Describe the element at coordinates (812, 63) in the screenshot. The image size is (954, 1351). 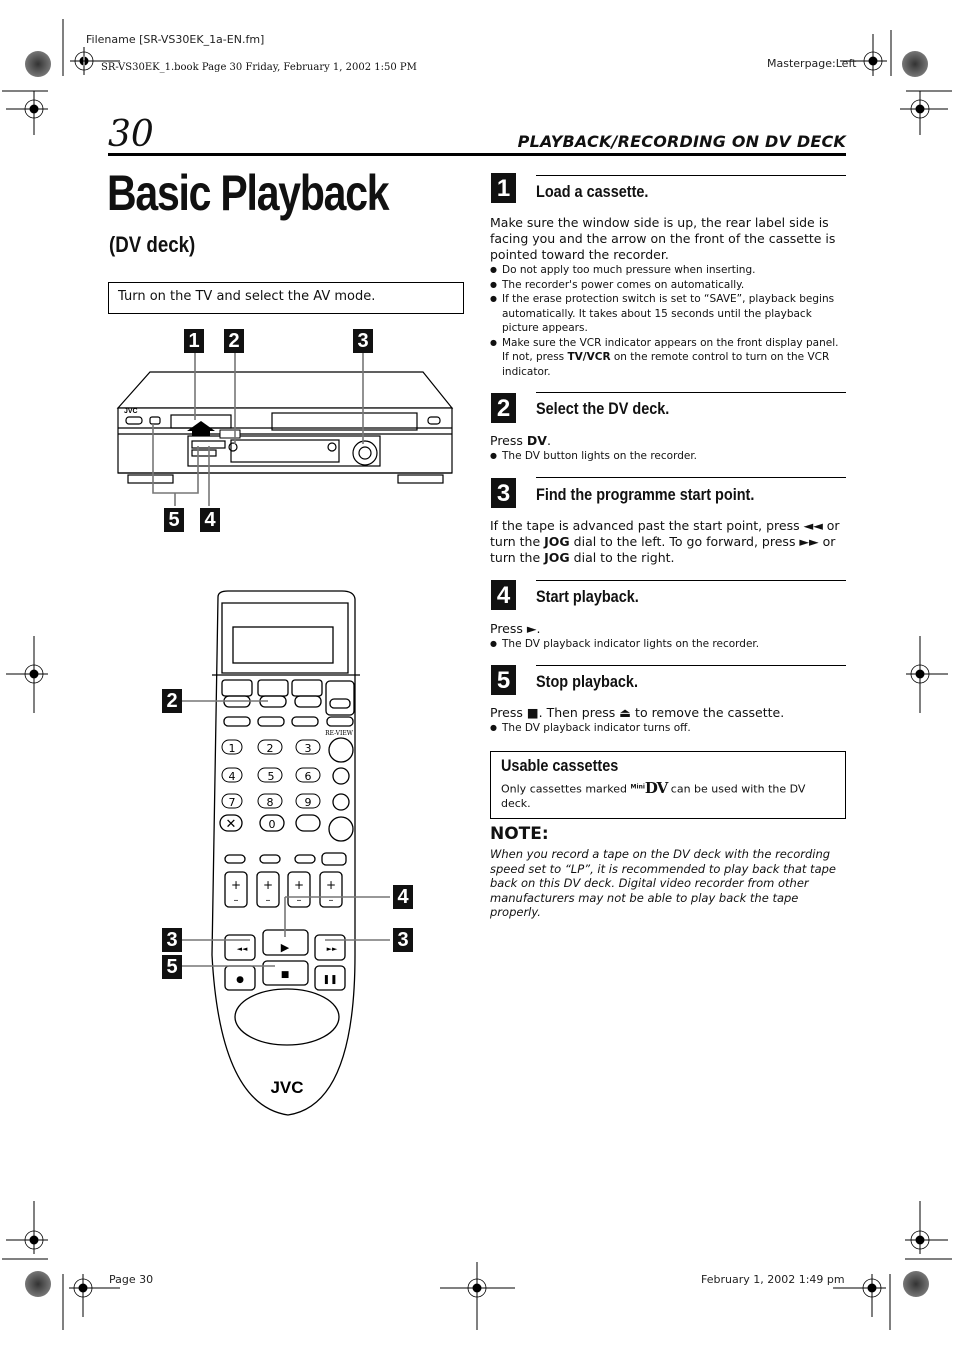
I see `masterpage-label: Masterpage:Left` at that location.